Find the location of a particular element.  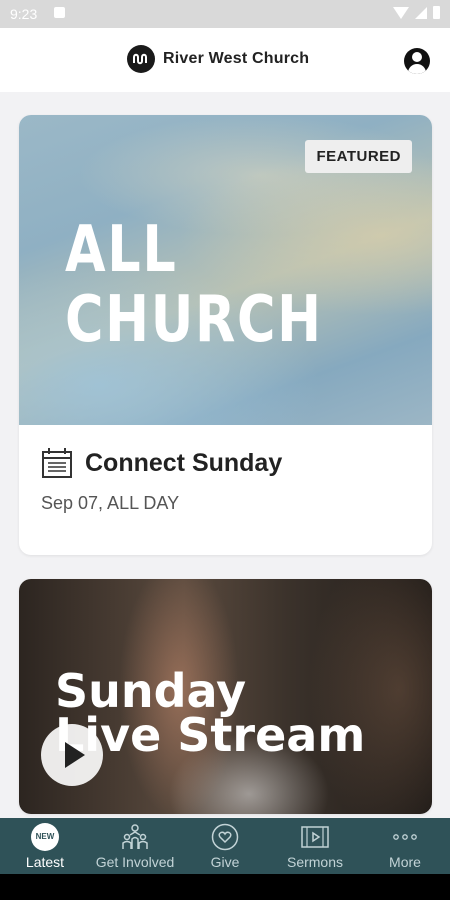

hero-title-line2: CHURCH is located at coordinates (194, 320).